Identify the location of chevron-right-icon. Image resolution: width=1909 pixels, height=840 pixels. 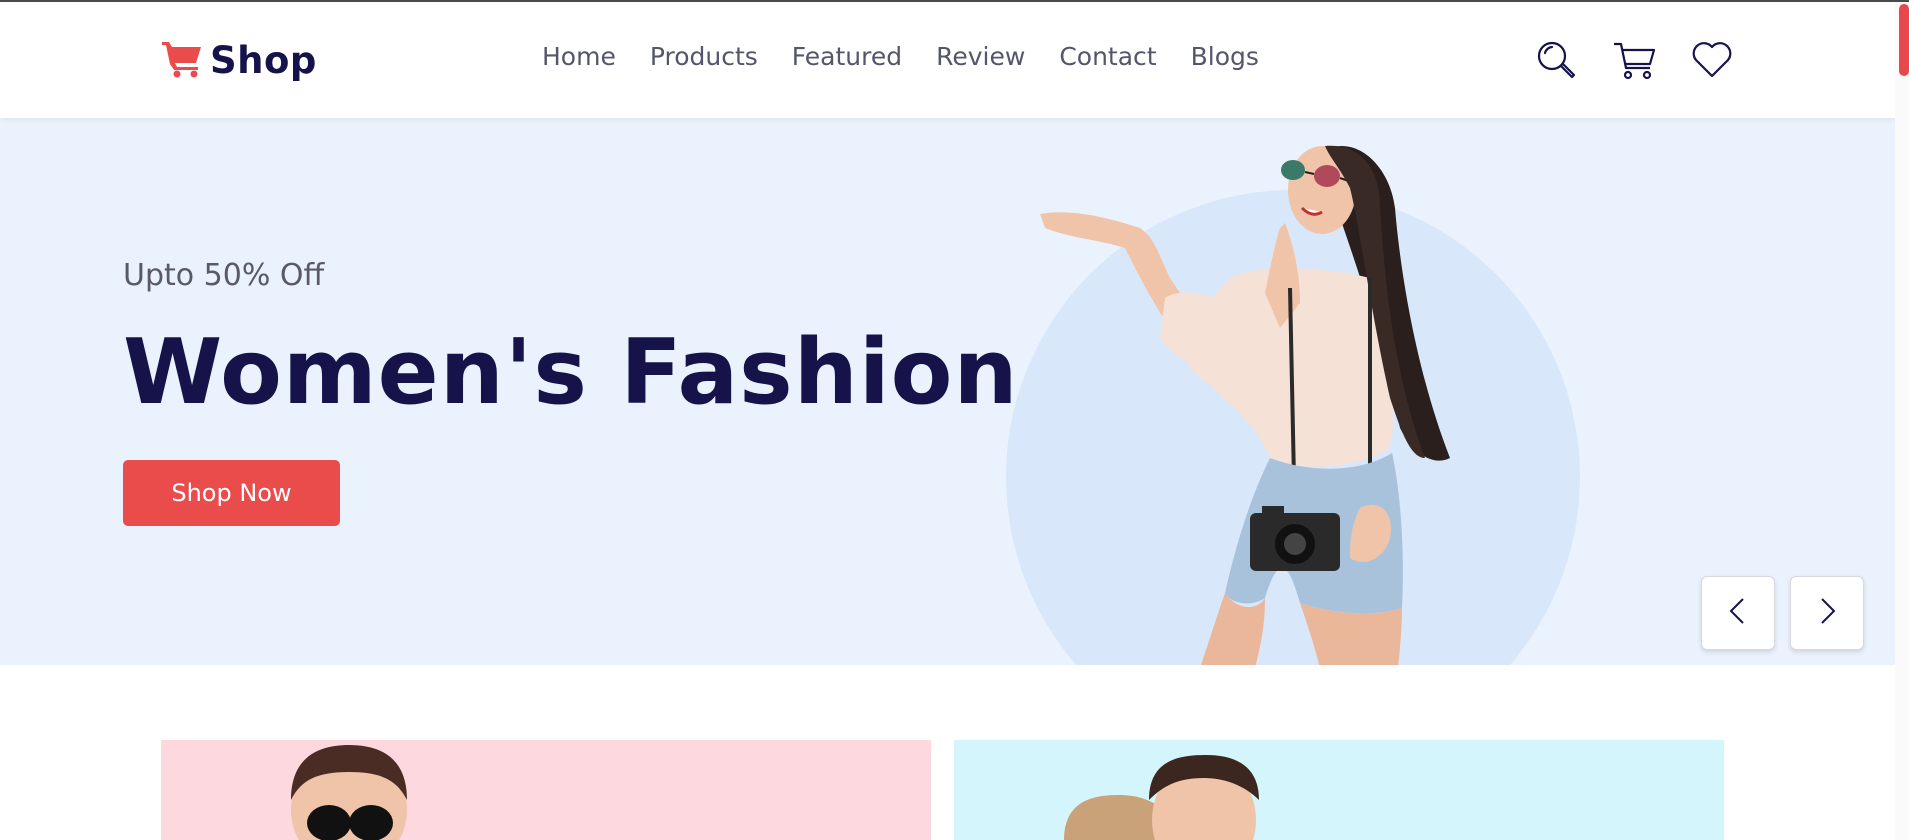
(1827, 613).